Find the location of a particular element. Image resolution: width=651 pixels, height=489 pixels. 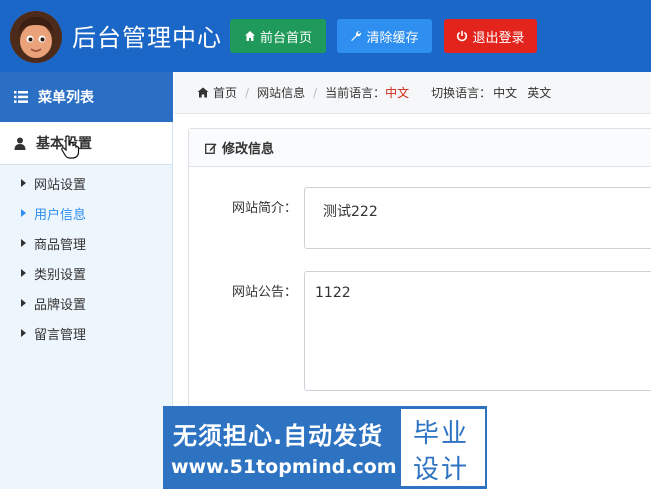

sidebar-menu-list: 网站设置 用户信息 商品管理 类别设置 品牌设置 留言管理 is located at coordinates (86, 258).